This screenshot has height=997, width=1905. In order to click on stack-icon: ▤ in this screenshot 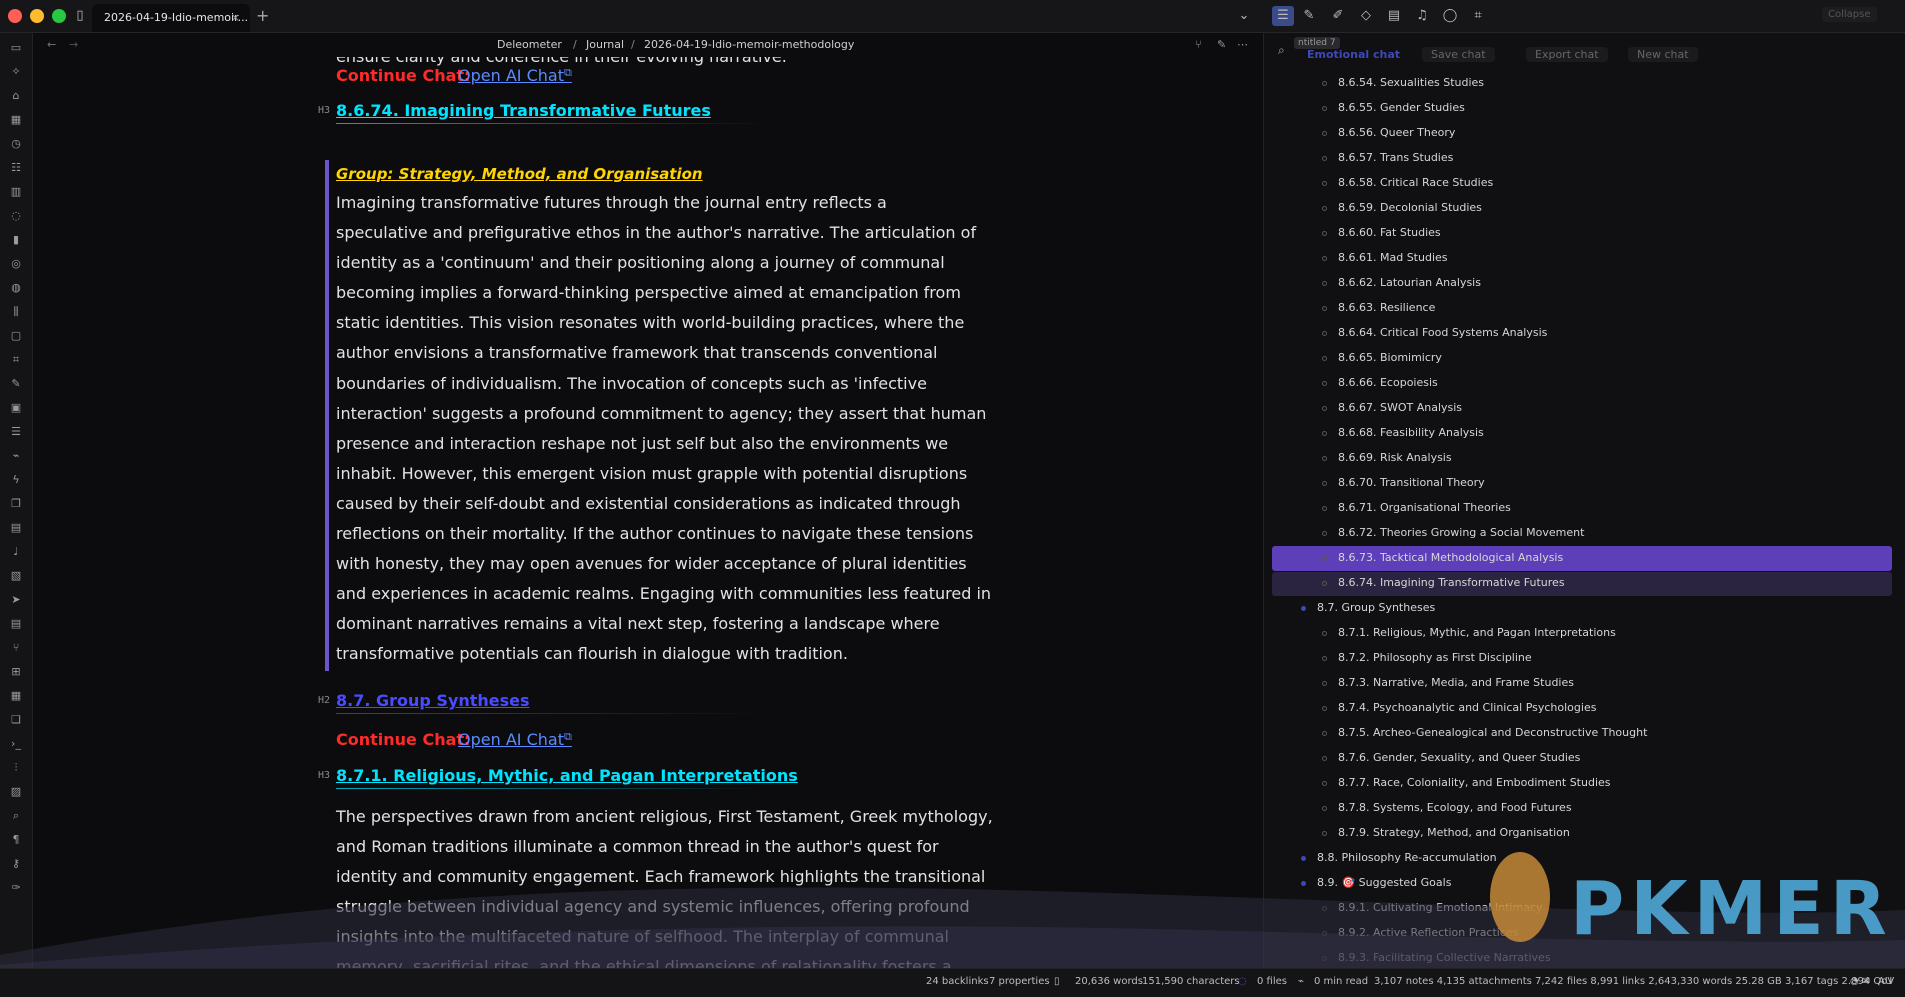, I will do `click(16, 528)`.